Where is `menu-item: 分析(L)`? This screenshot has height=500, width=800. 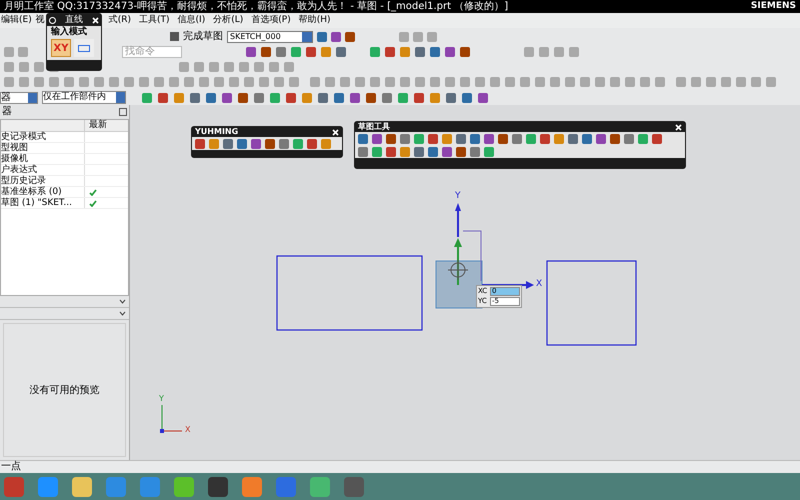 menu-item: 分析(L) is located at coordinates (228, 20).